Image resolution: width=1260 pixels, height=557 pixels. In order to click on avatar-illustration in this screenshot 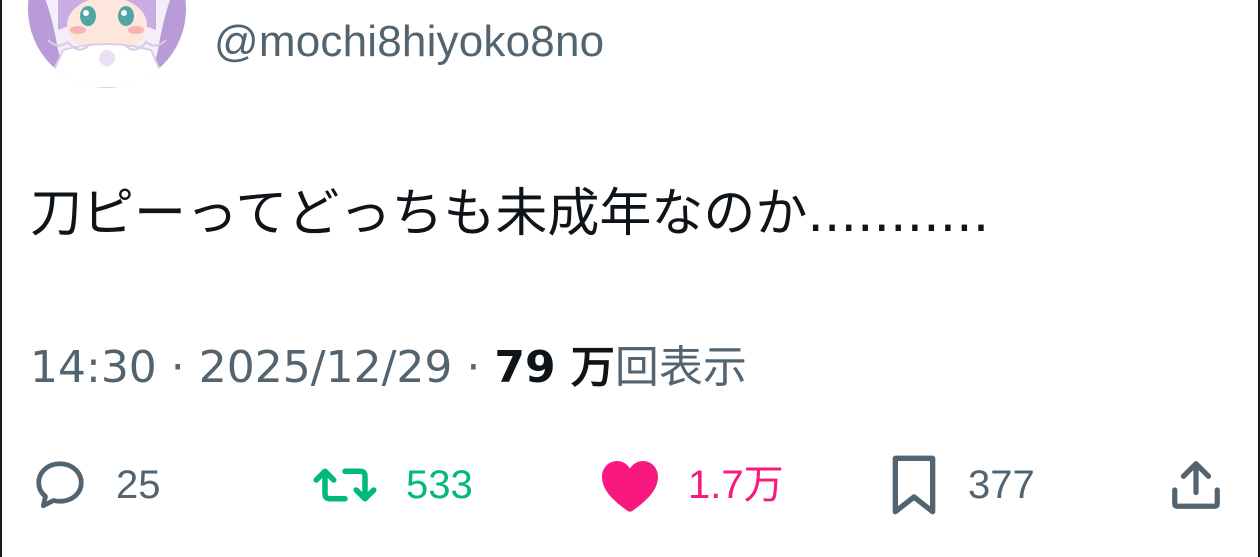, I will do `click(107, 44)`.